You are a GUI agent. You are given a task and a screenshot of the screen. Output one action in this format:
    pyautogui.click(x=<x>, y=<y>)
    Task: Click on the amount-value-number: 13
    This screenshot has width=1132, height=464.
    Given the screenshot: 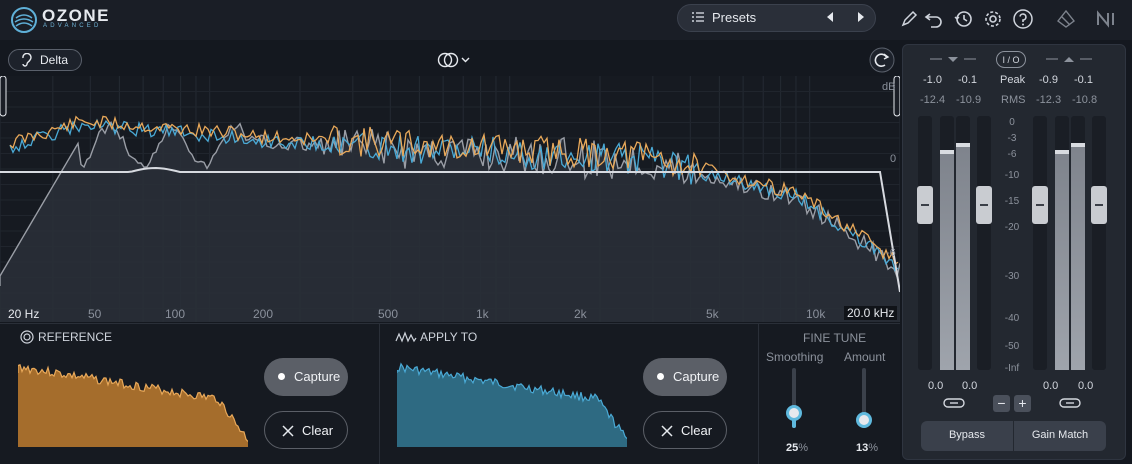 What is the action you would take?
    pyautogui.click(x=862, y=448)
    